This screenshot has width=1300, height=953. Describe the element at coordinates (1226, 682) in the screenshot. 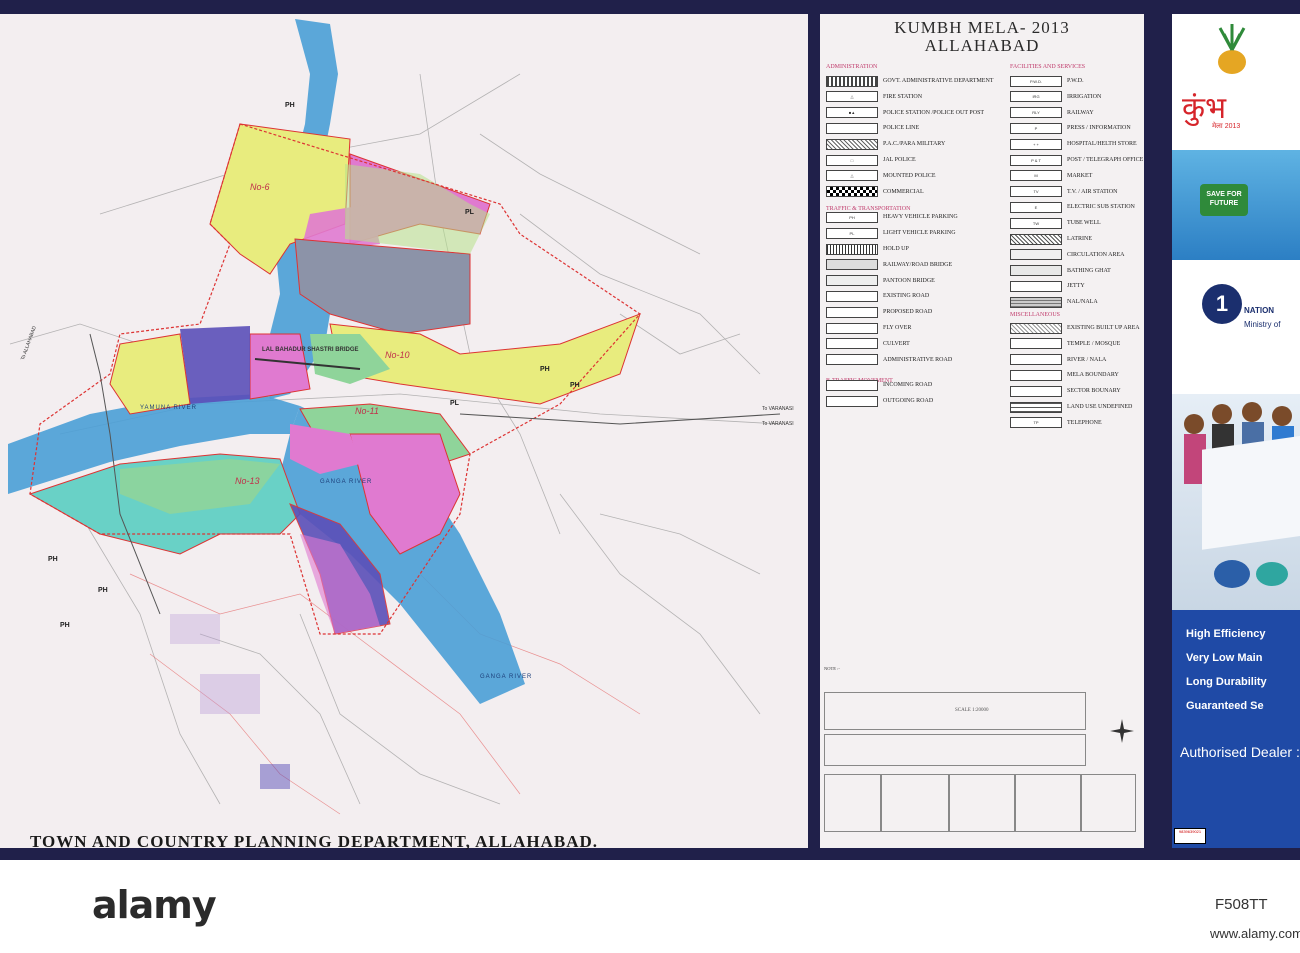

I see `feature-item: Long Durability` at that location.